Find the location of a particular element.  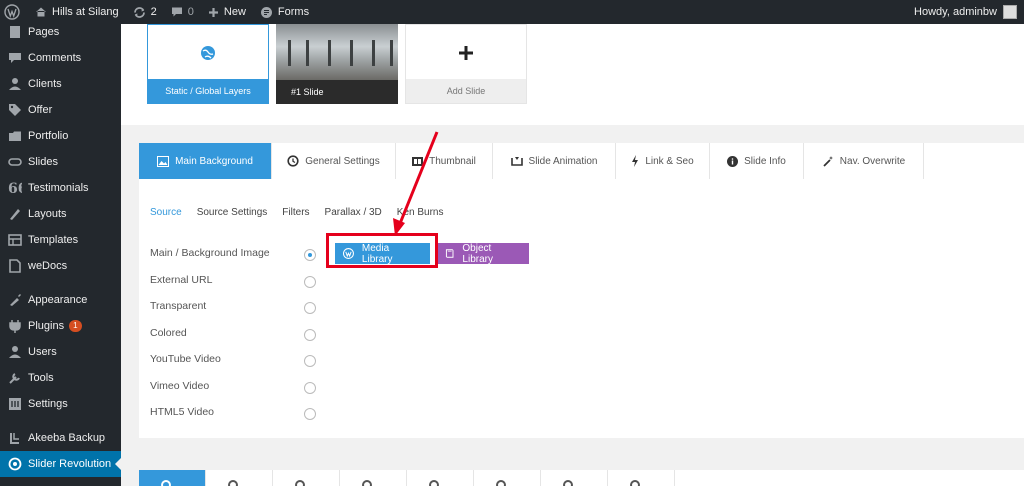

sidebar-item-label: Clients is located at coordinates (45, 84).